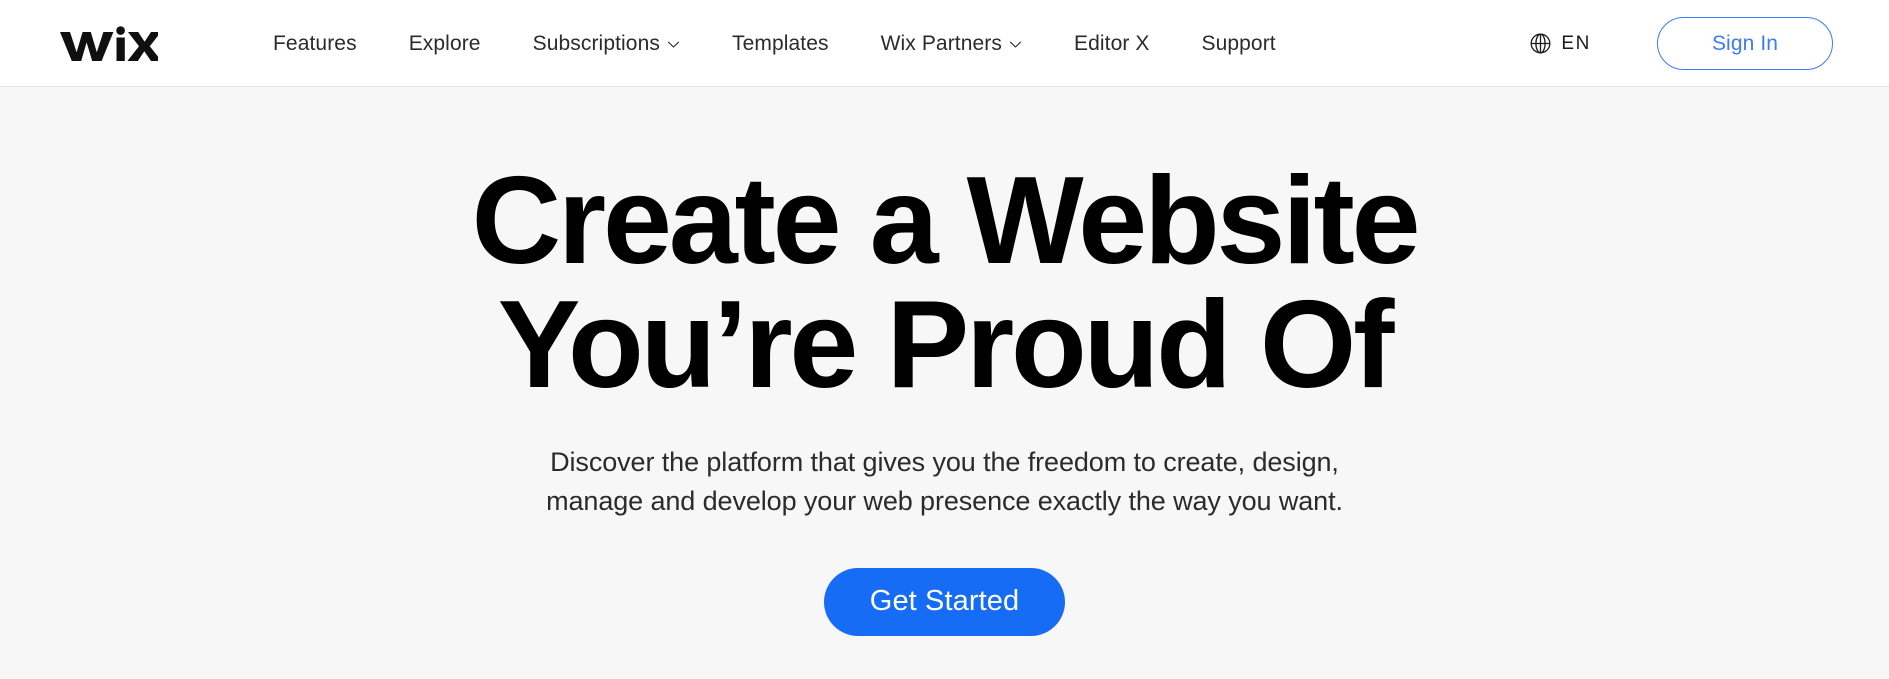  What do you see at coordinates (1576, 43) in the screenshot?
I see `language-label: EN` at bounding box center [1576, 43].